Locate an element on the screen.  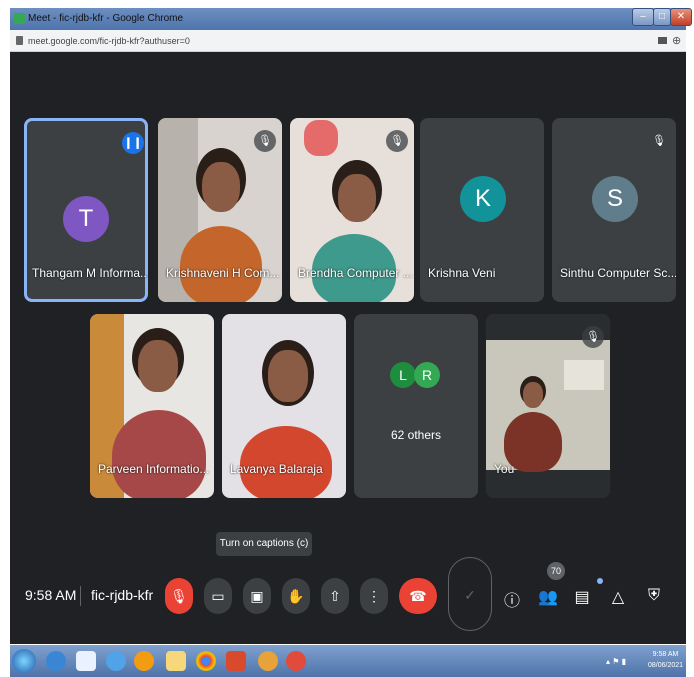
mic-off-icon: 🎙 is located at coordinates (179, 596).